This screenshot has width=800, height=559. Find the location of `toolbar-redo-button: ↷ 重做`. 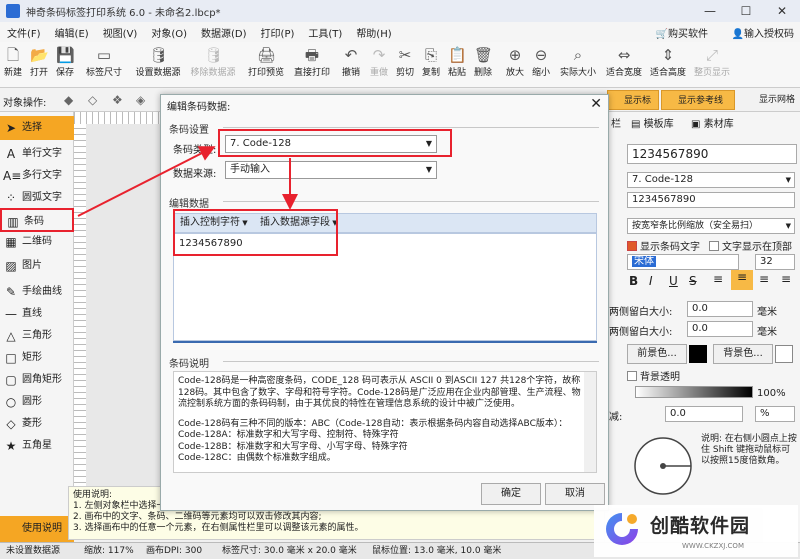

toolbar-redo-button: ↷ 重做 is located at coordinates (379, 65).